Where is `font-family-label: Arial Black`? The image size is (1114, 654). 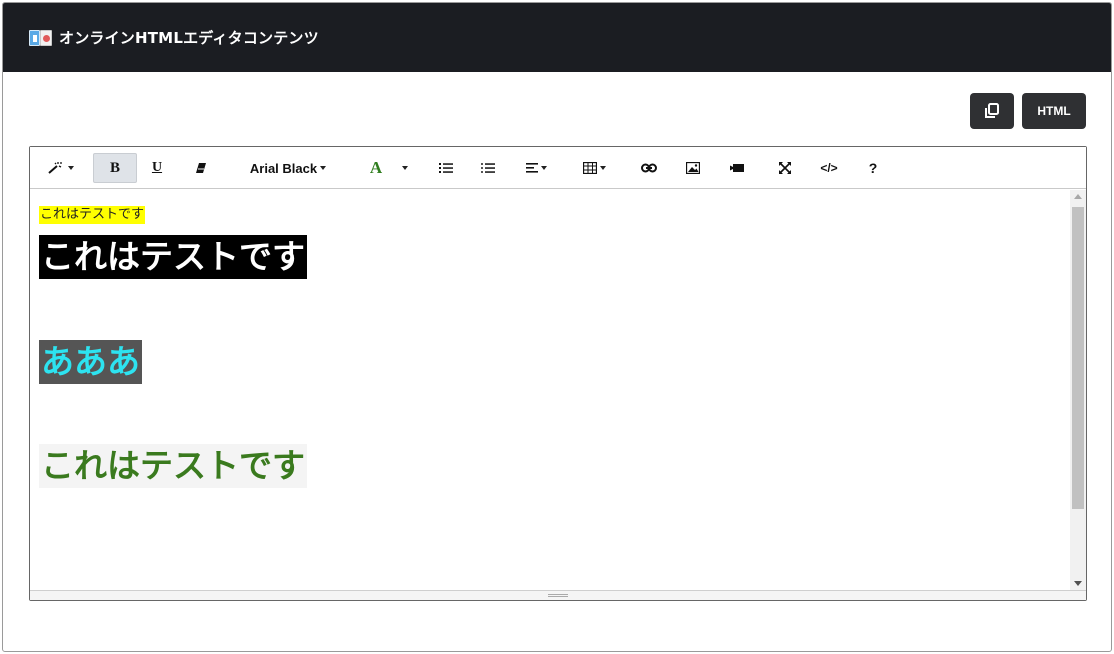 font-family-label: Arial Black is located at coordinates (283, 168).